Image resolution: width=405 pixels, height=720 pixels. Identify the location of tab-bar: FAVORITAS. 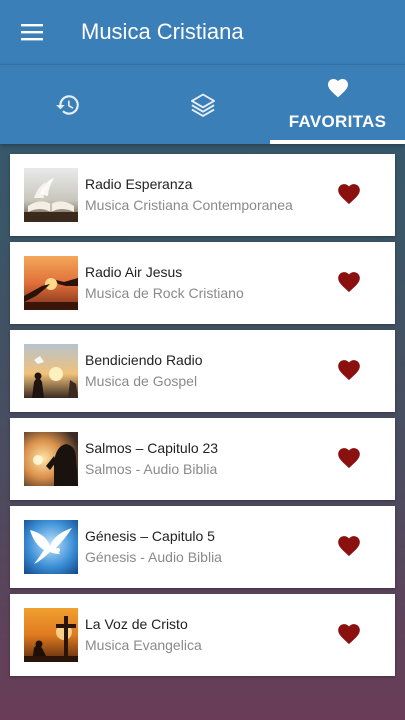
(202, 104).